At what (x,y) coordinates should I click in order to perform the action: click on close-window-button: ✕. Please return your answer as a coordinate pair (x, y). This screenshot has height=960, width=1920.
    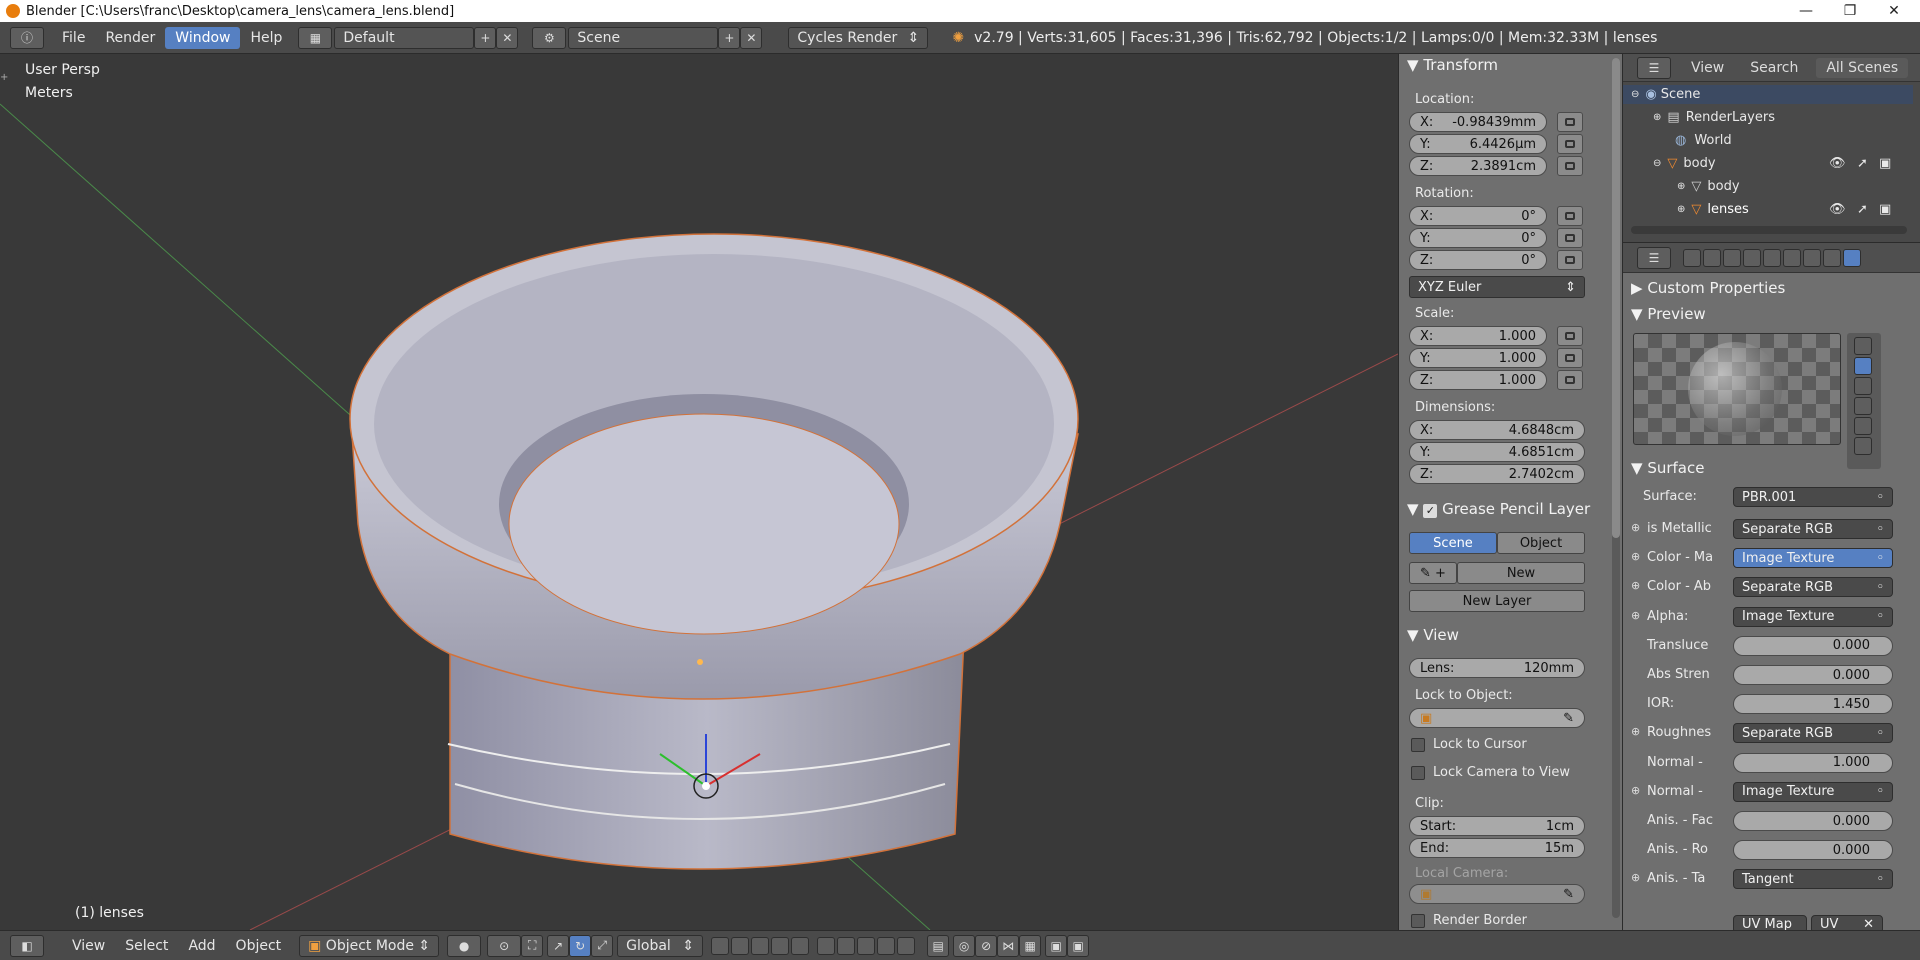
    Looking at the image, I should click on (1894, 11).